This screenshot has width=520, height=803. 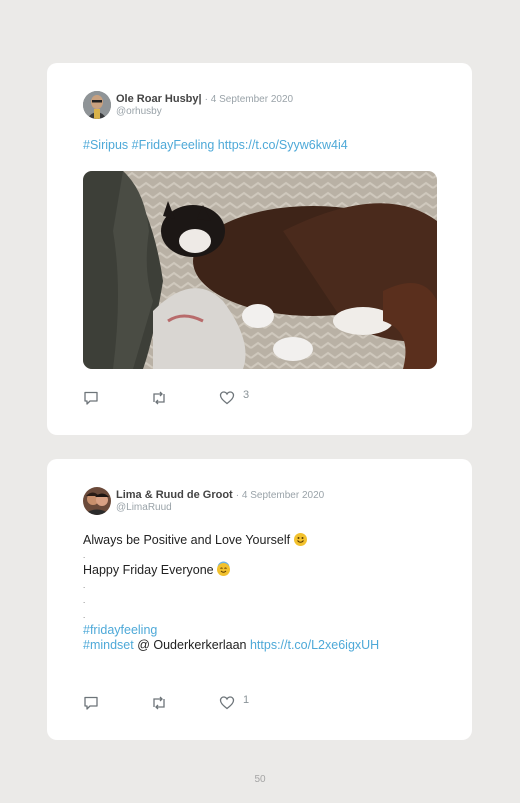 What do you see at coordinates (148, 145) in the screenshot?
I see `hashtags-link: #Siripus #FridayFeeling` at bounding box center [148, 145].